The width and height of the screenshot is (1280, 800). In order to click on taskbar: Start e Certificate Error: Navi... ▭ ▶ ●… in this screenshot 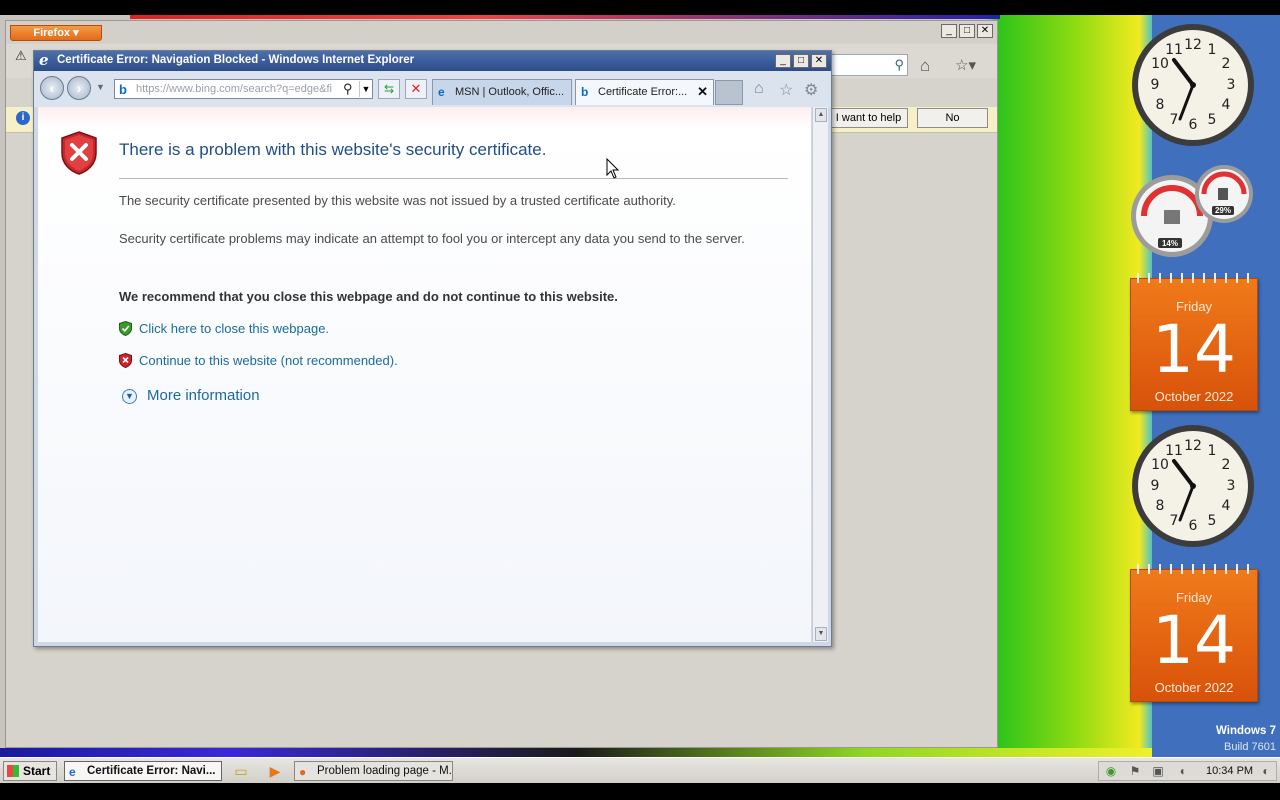, I will do `click(640, 770)`.